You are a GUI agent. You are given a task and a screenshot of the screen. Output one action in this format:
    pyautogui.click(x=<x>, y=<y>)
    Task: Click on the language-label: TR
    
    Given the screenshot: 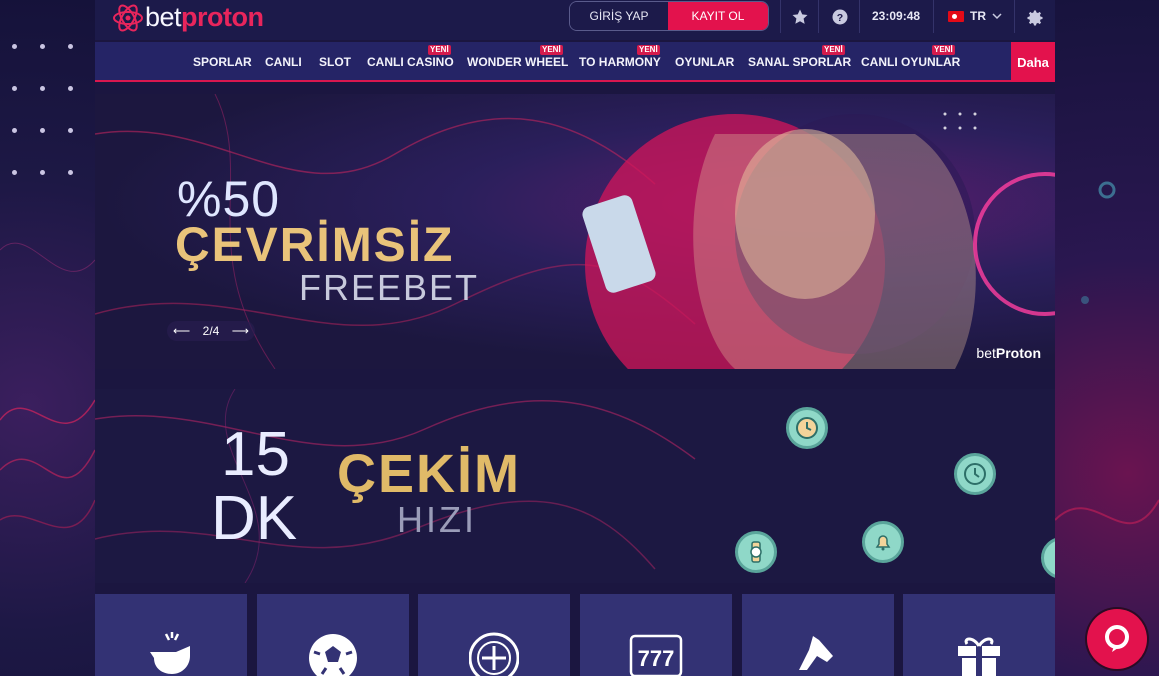 What is the action you would take?
    pyautogui.click(x=978, y=16)
    